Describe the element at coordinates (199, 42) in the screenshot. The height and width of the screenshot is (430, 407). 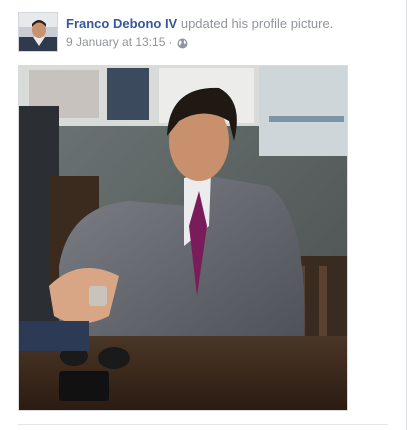
I see `story-meta: 9 January at 13:15 ·` at that location.